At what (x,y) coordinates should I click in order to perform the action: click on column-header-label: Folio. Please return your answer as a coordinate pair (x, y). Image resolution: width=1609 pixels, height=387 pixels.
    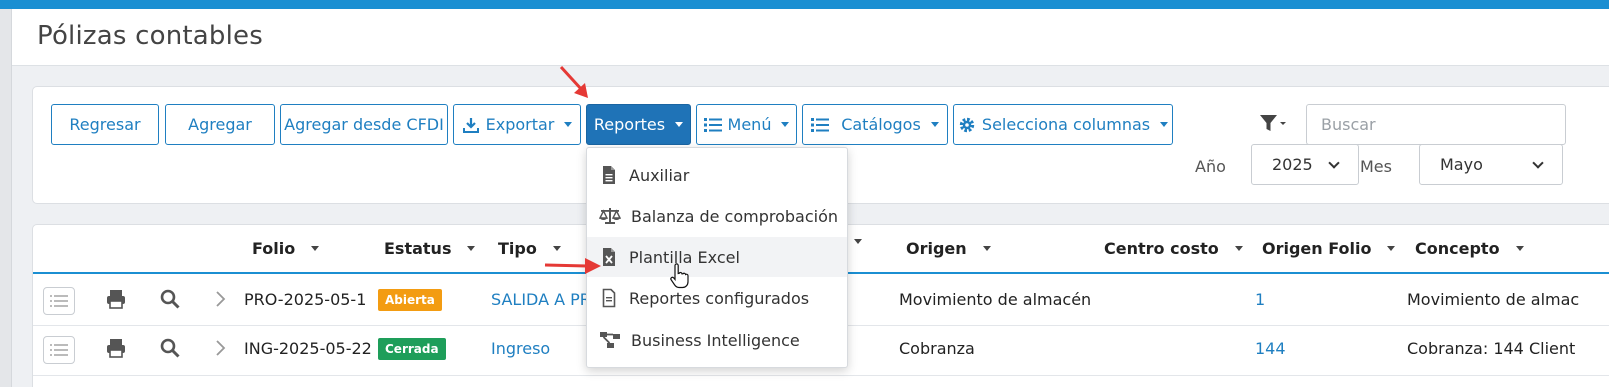
    Looking at the image, I should click on (274, 248).